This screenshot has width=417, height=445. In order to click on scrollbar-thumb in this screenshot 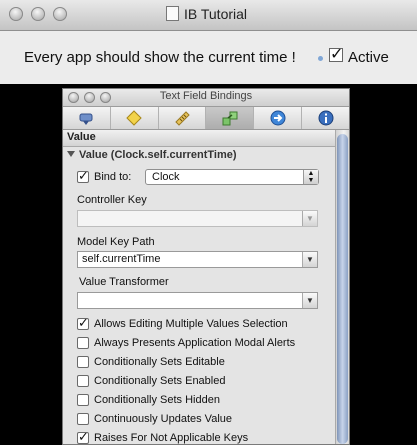, I will do `click(342, 289)`.